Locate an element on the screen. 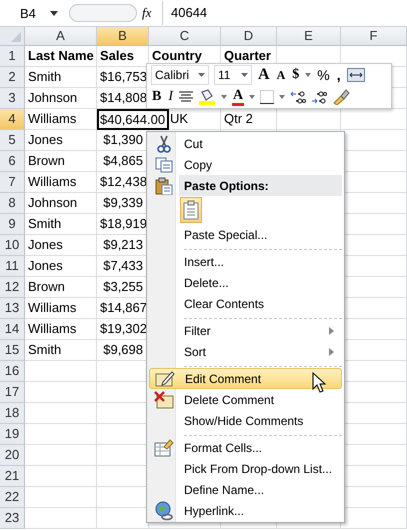 The width and height of the screenshot is (407, 530). row-header: 21 is located at coordinates (12, 476).